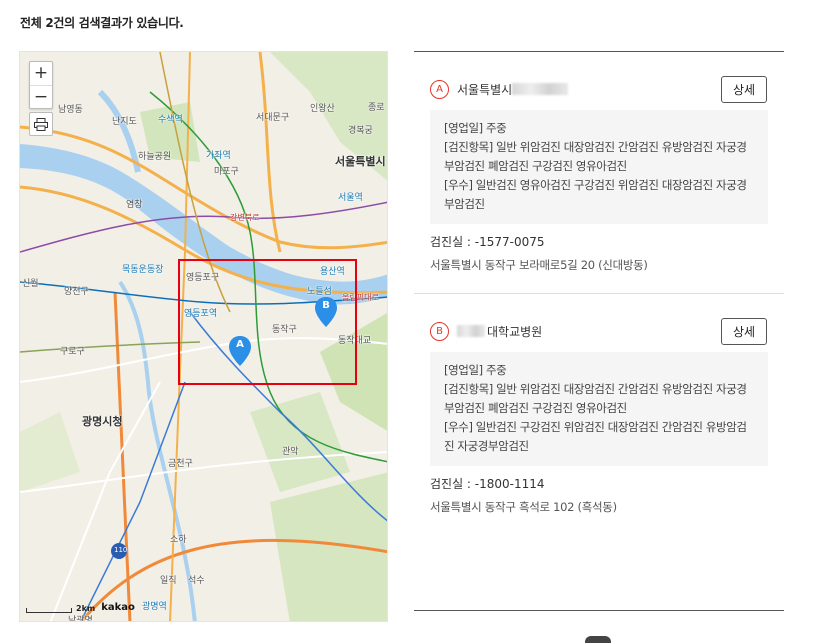 This screenshot has width=832, height=643. What do you see at coordinates (121, 550) in the screenshot?
I see `highway-number: 110` at bounding box center [121, 550].